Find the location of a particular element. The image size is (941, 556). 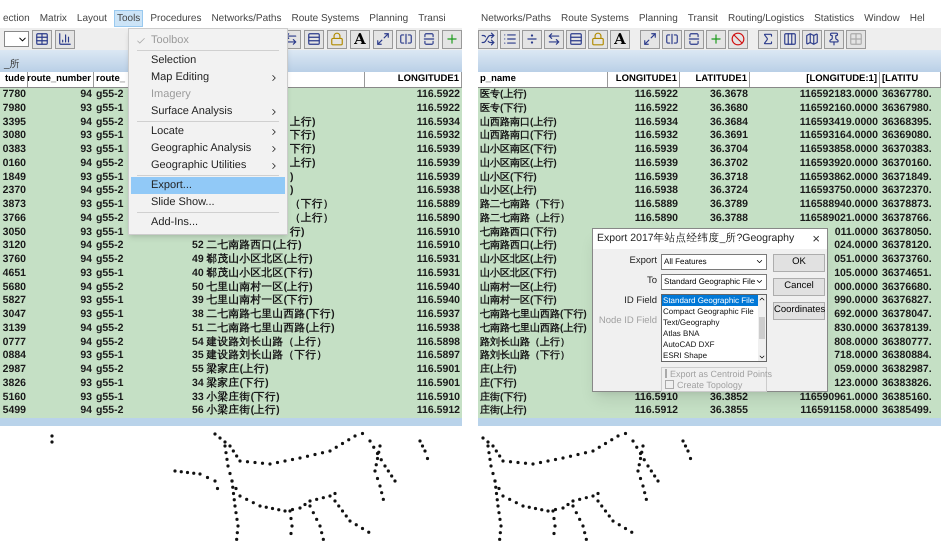

table-cell: 3873 is located at coordinates (14, 205).